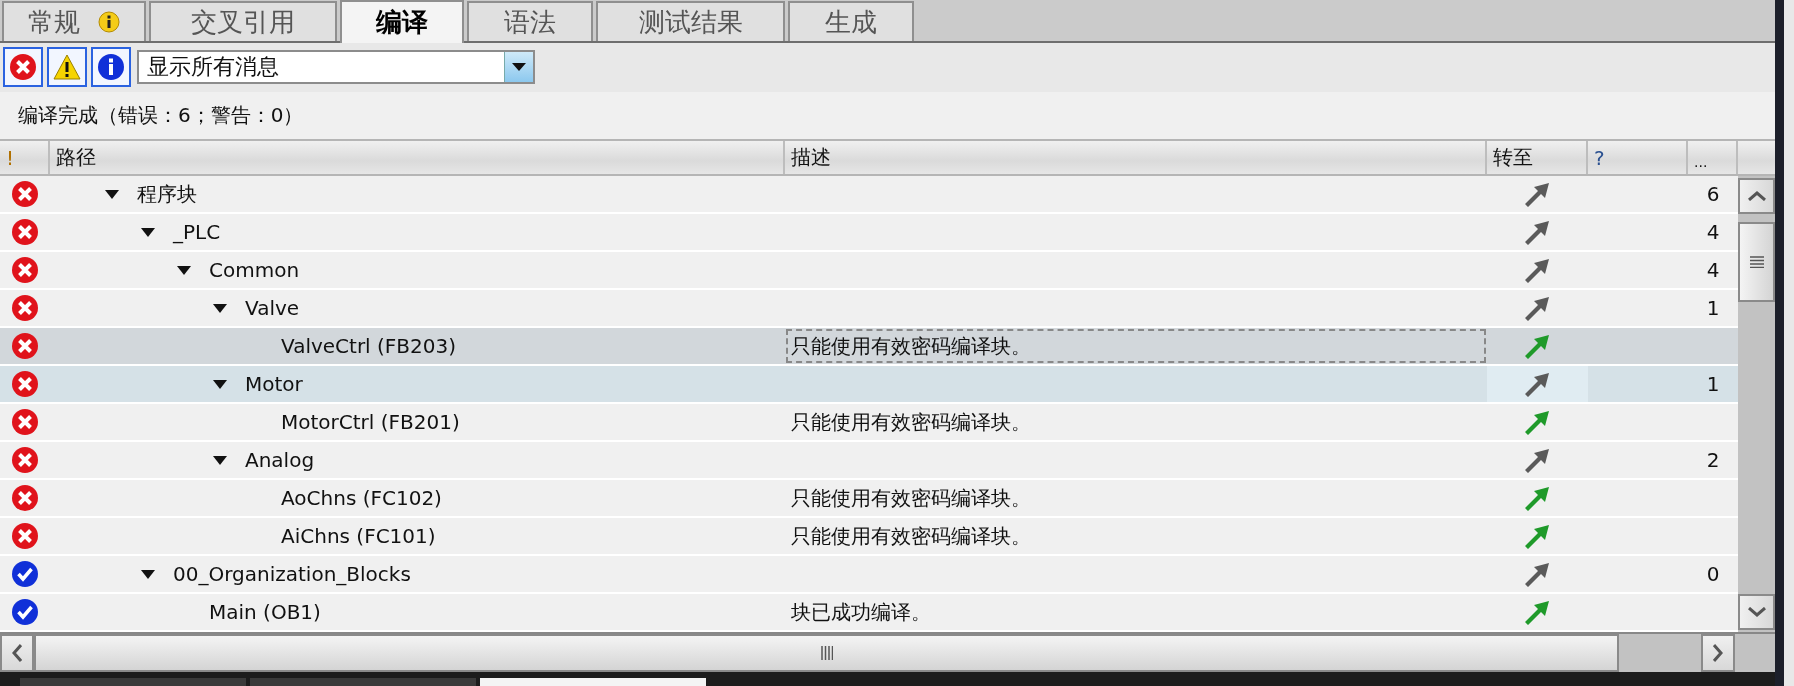 The width and height of the screenshot is (1794, 686). Describe the element at coordinates (67, 67) in the screenshot. I see `warning-filter-button` at that location.